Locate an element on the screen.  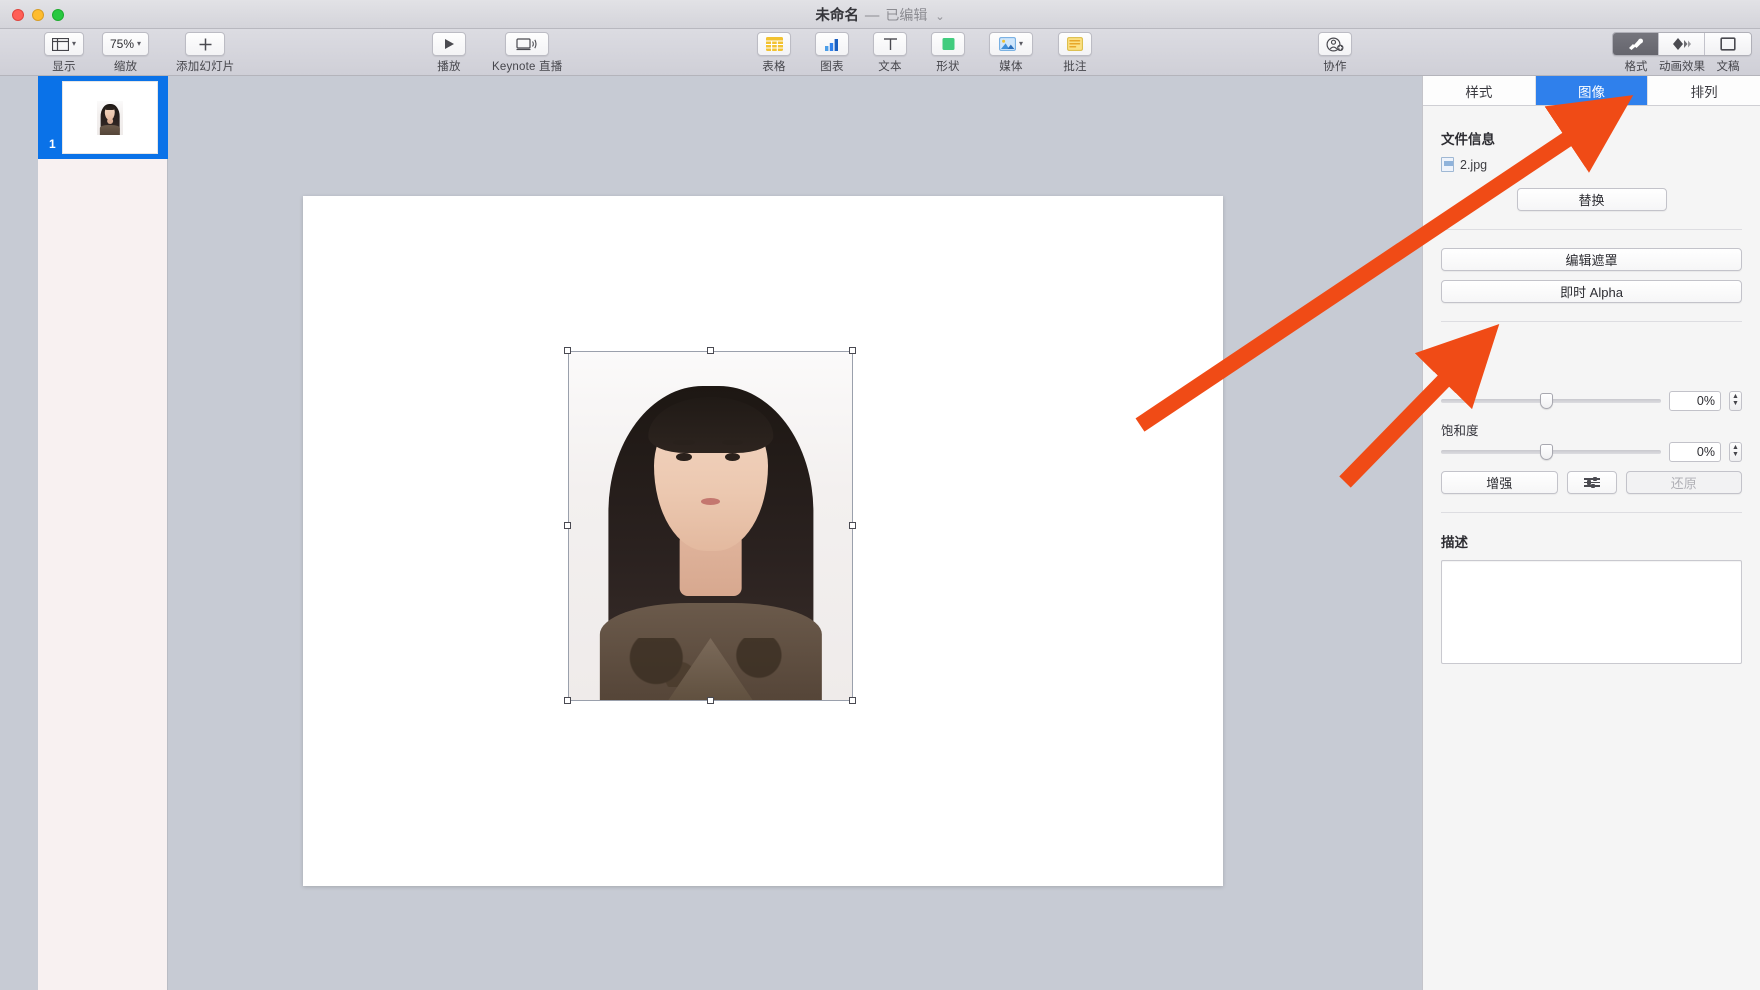
zoom-value: 75% is located at coordinates (122, 44).